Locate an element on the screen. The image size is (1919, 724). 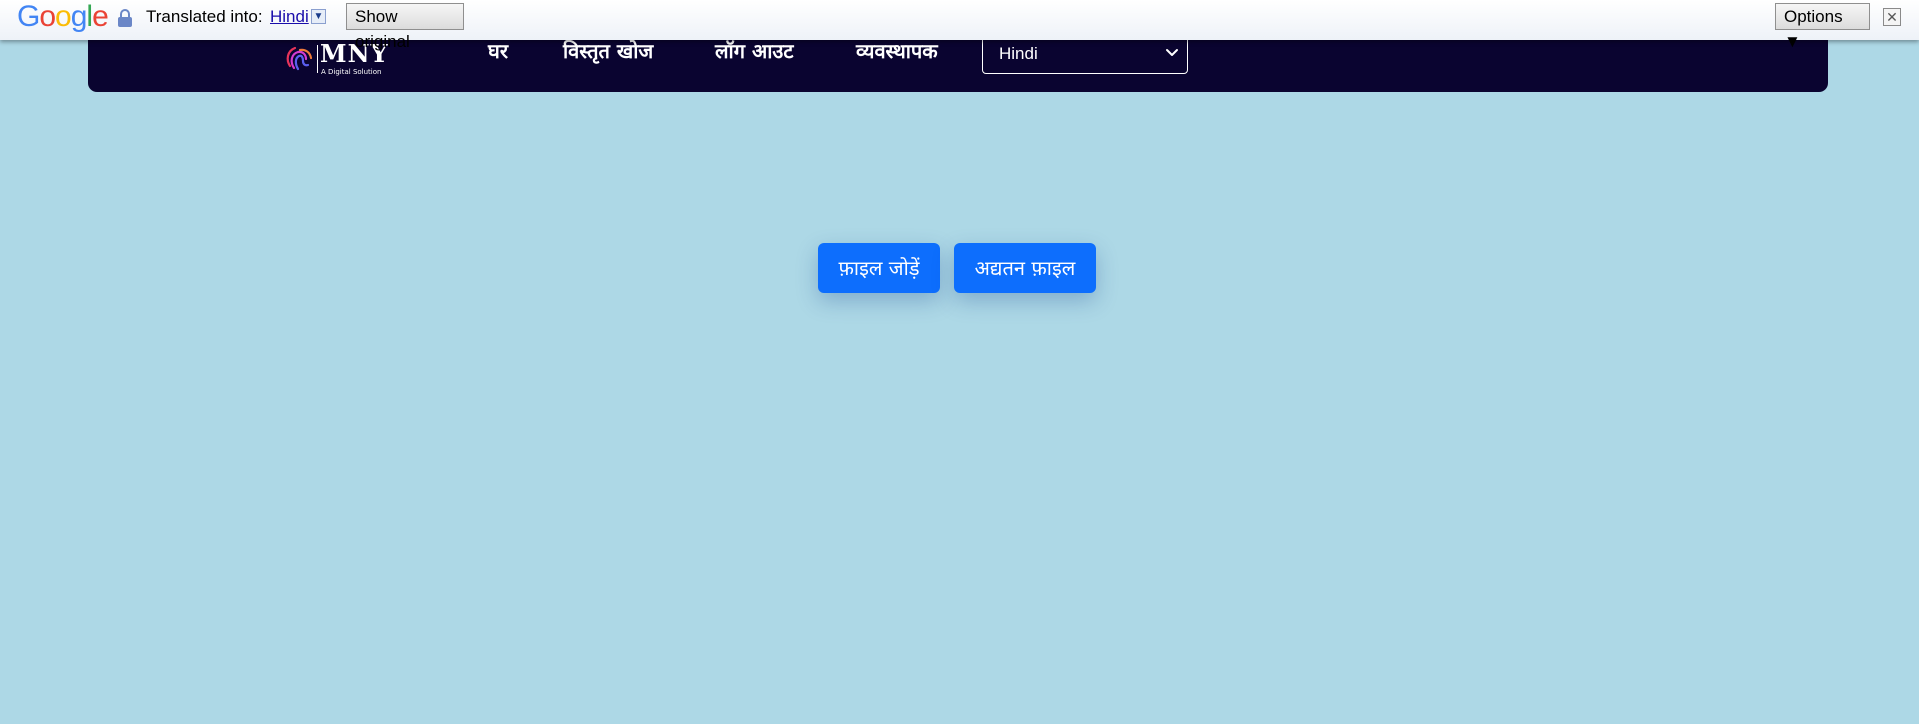
google-logo-letter: g is located at coordinates (79, 16).